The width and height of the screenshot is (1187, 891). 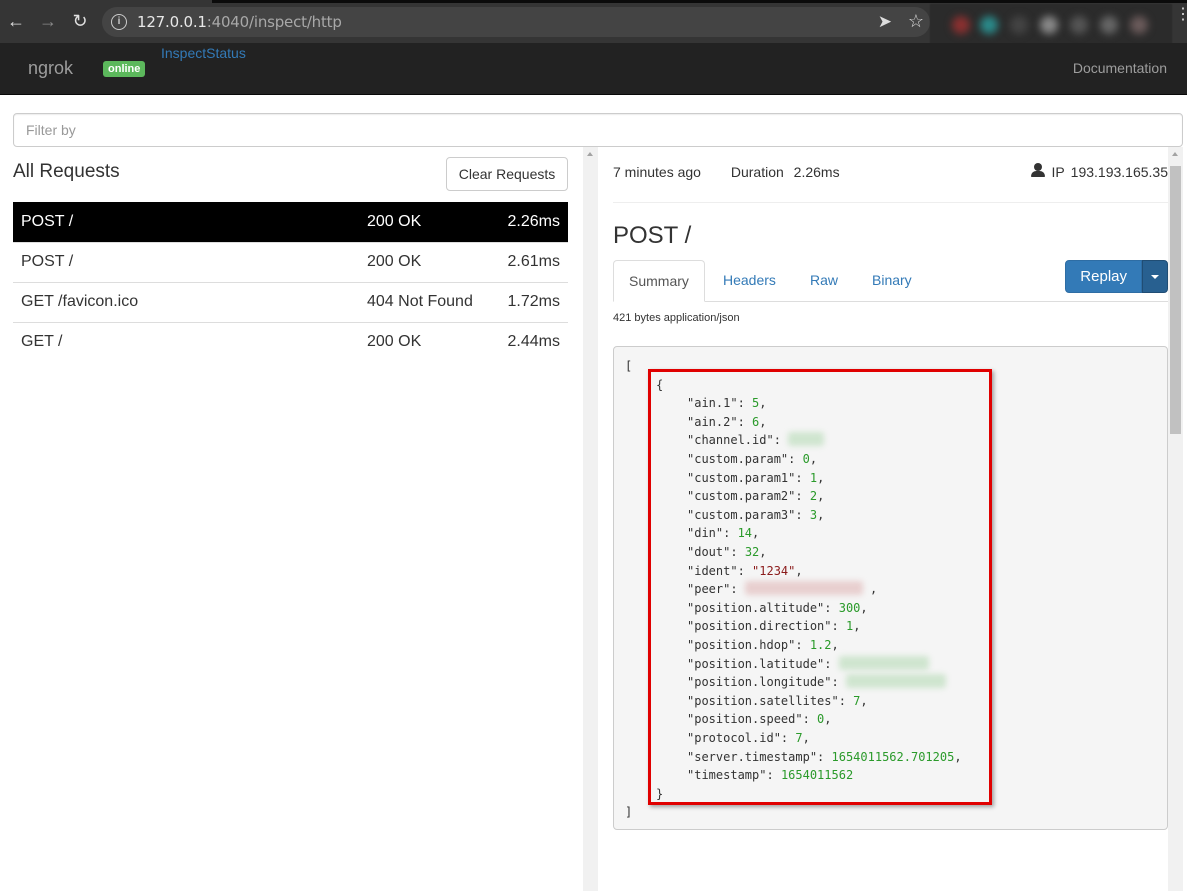 What do you see at coordinates (1120, 68) in the screenshot?
I see `documentation-link: Documentation` at bounding box center [1120, 68].